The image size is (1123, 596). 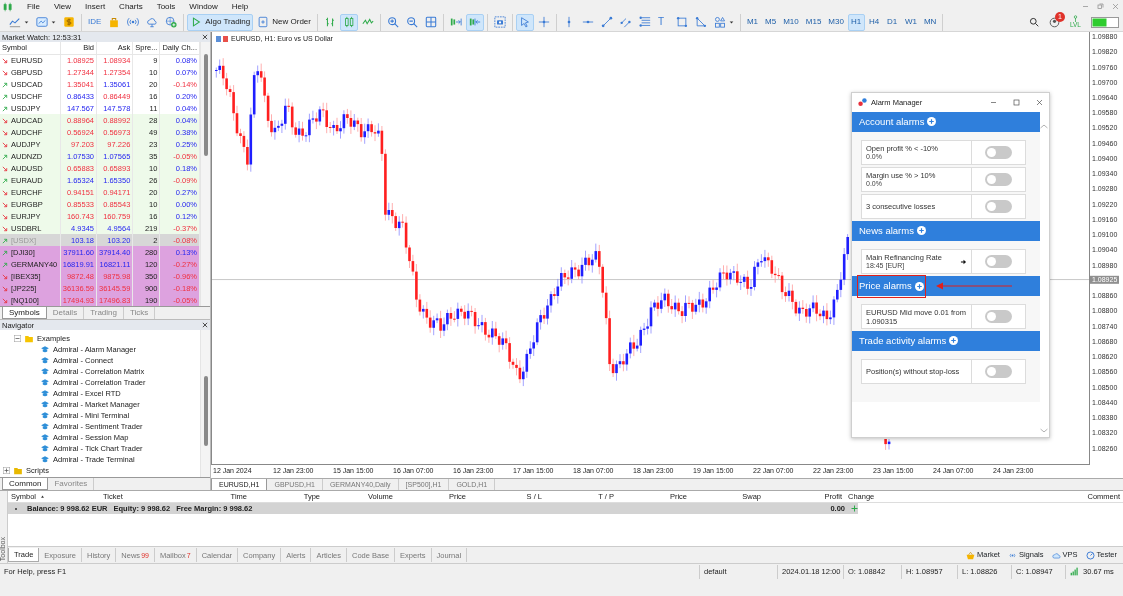 What do you see at coordinates (874, 22) in the screenshot?
I see `timeframe-button: H4` at bounding box center [874, 22].